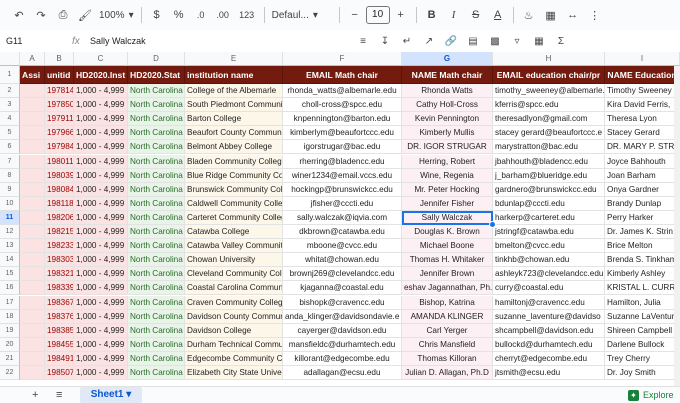 This screenshot has width=680, height=403. I want to click on table-cell: 198376, so click(59, 316).